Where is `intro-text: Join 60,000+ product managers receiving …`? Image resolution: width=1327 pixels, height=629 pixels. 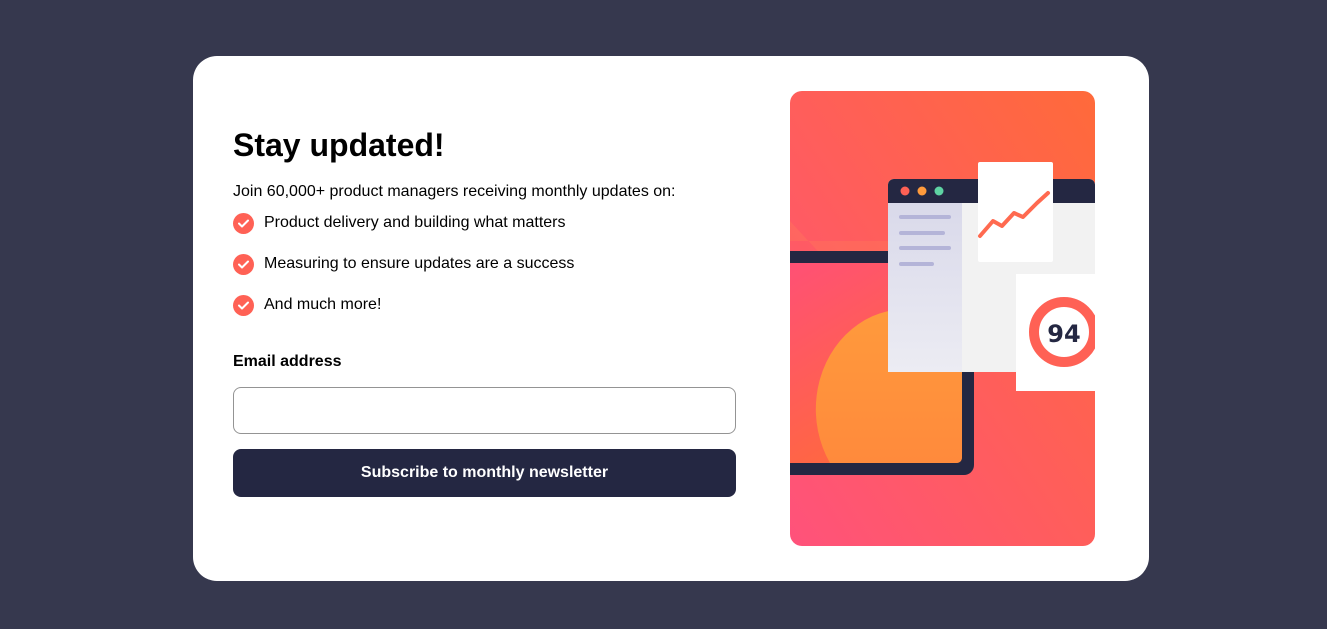
intro-text: Join 60,000+ product managers receiving … is located at coordinates (454, 191).